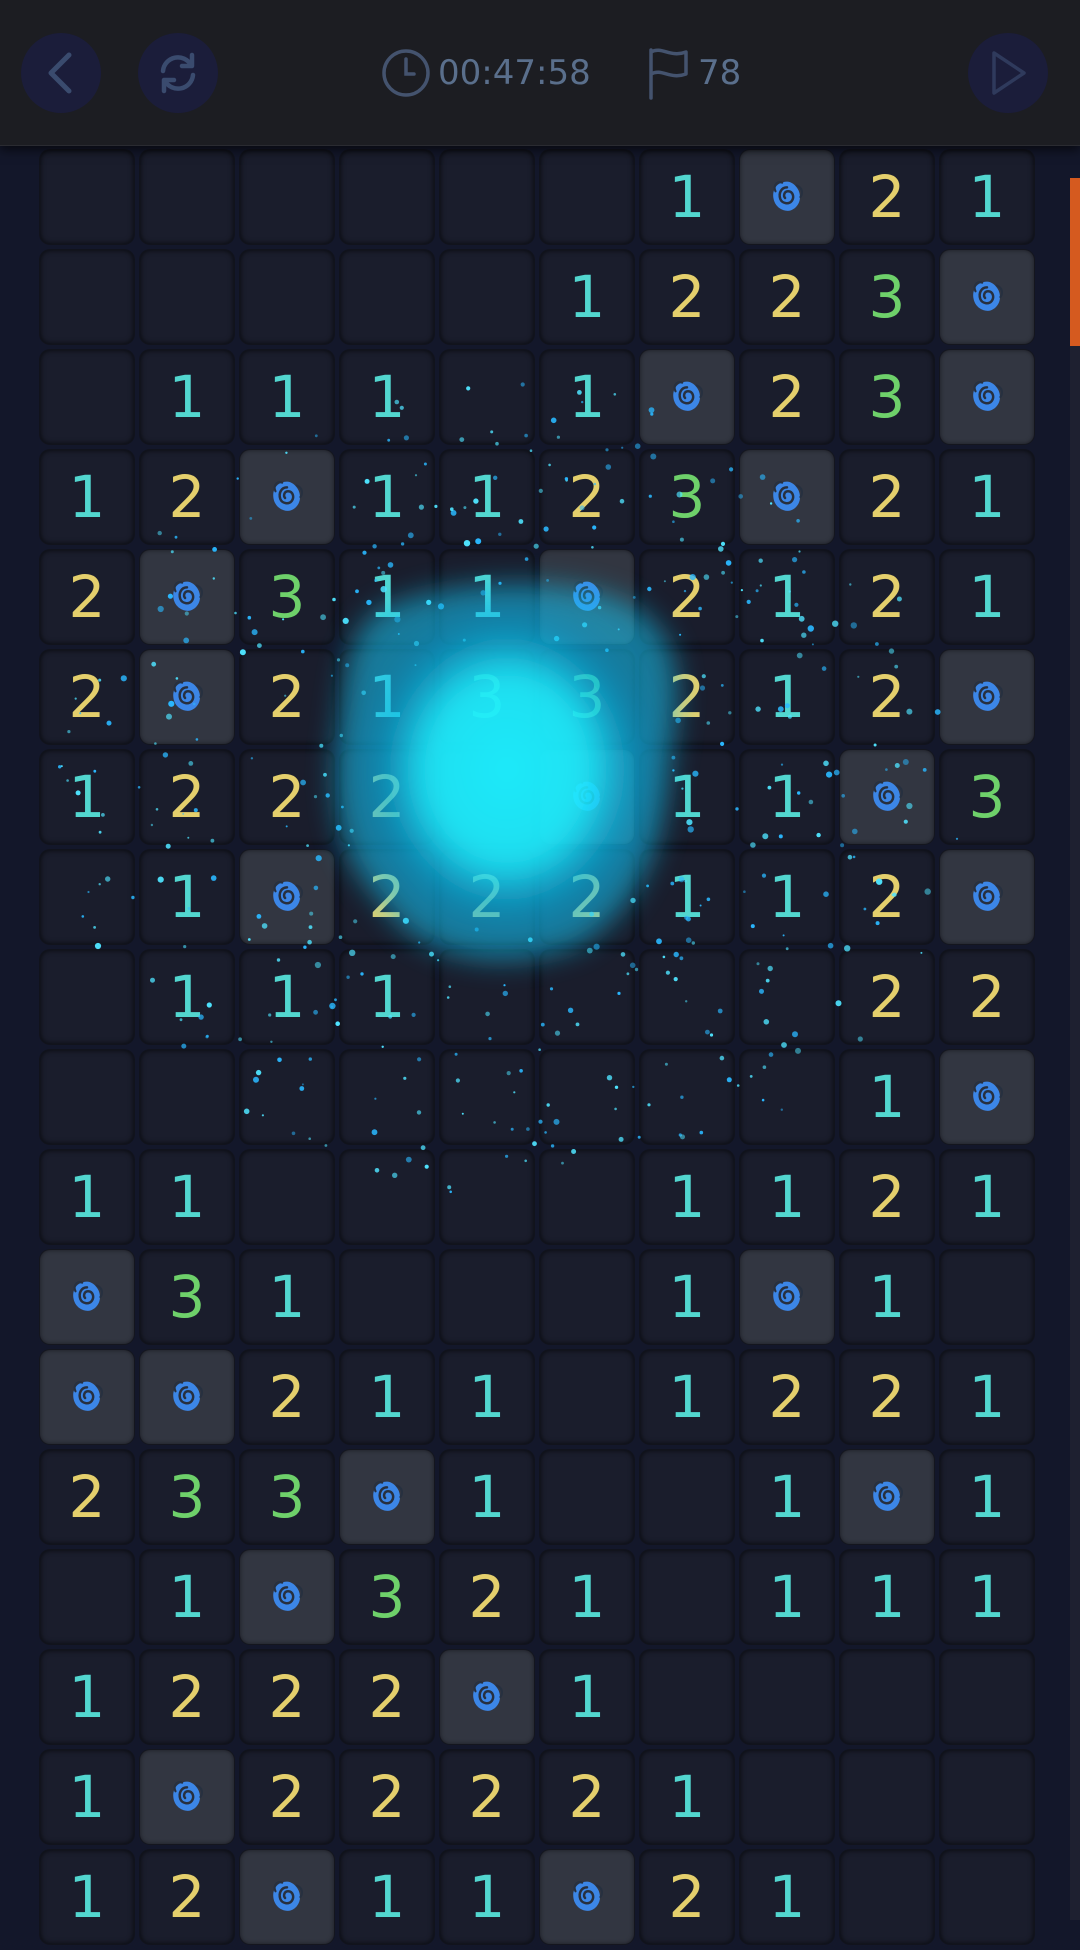 Image resolution: width=1080 pixels, height=1950 pixels. I want to click on play-button, so click(1008, 73).